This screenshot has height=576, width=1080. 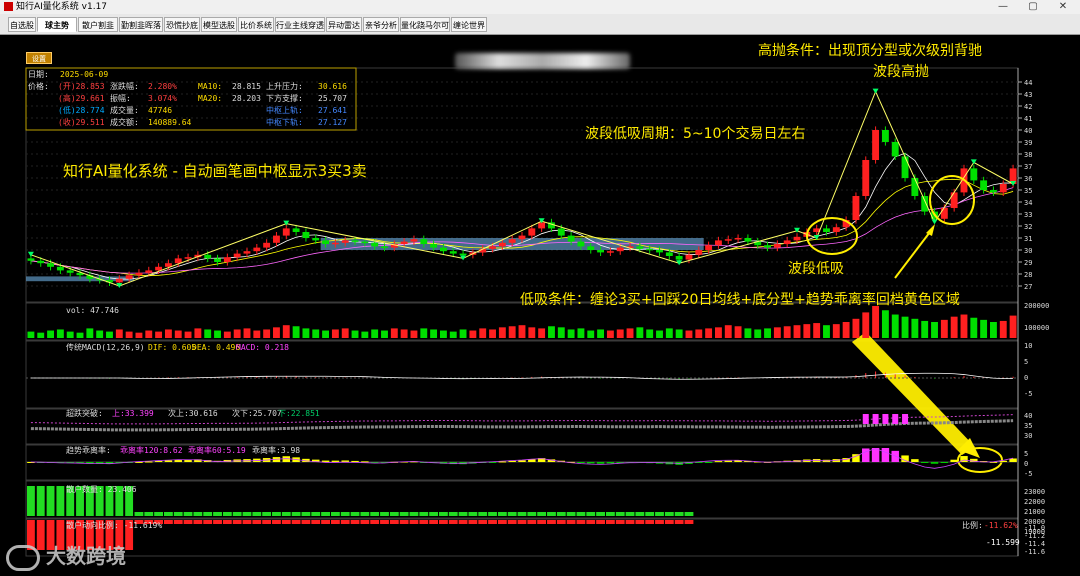 What do you see at coordinates (216, 347) in the screenshot?
I see `macd-dea: DEA: 0.496` at bounding box center [216, 347].